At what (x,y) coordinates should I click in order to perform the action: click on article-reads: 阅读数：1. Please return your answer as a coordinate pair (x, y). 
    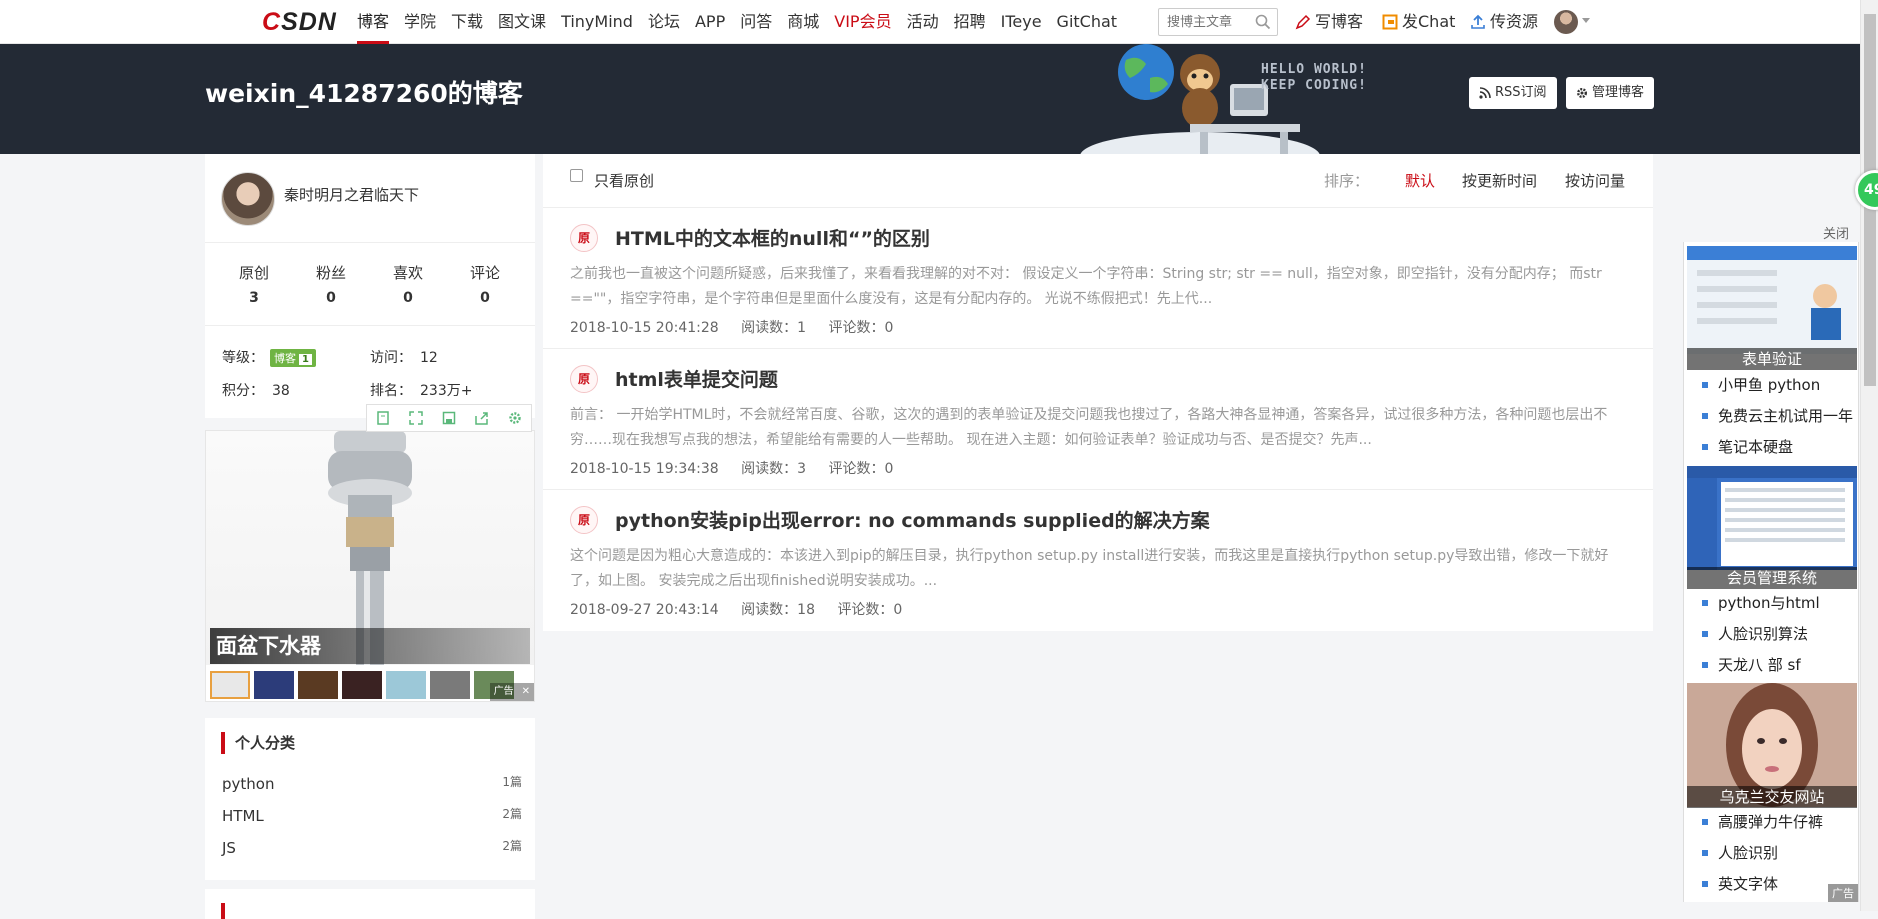
    Looking at the image, I should click on (774, 328).